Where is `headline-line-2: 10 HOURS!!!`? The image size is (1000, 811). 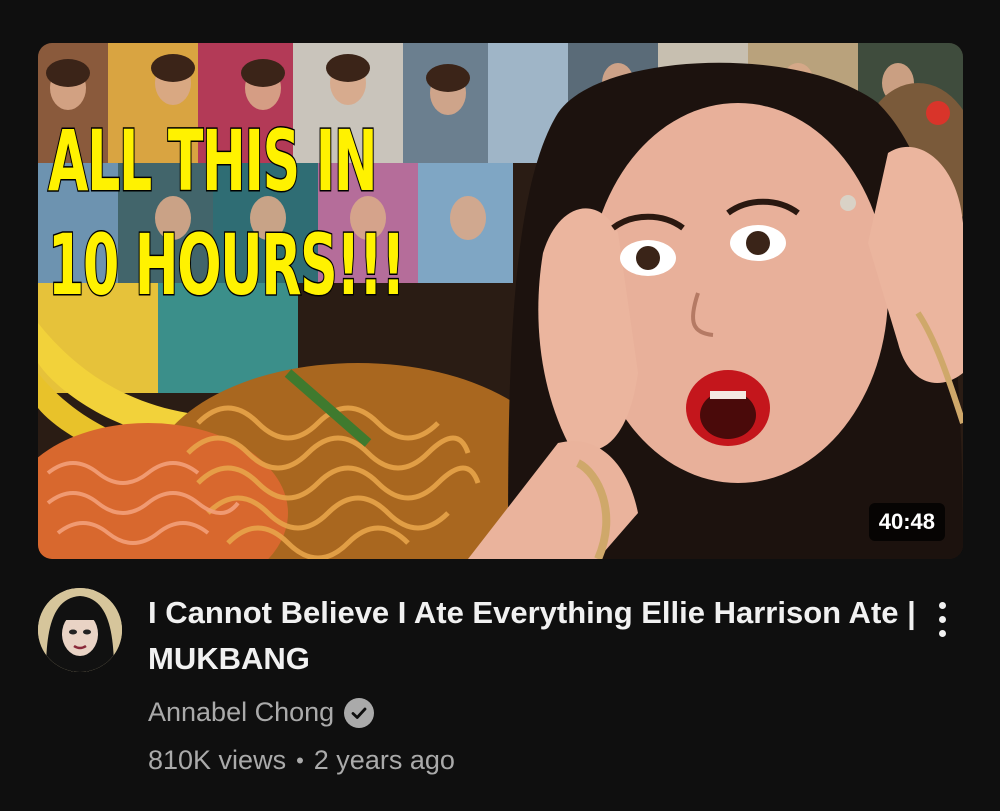
headline-line-2: 10 HOURS!!! is located at coordinates (226, 265).